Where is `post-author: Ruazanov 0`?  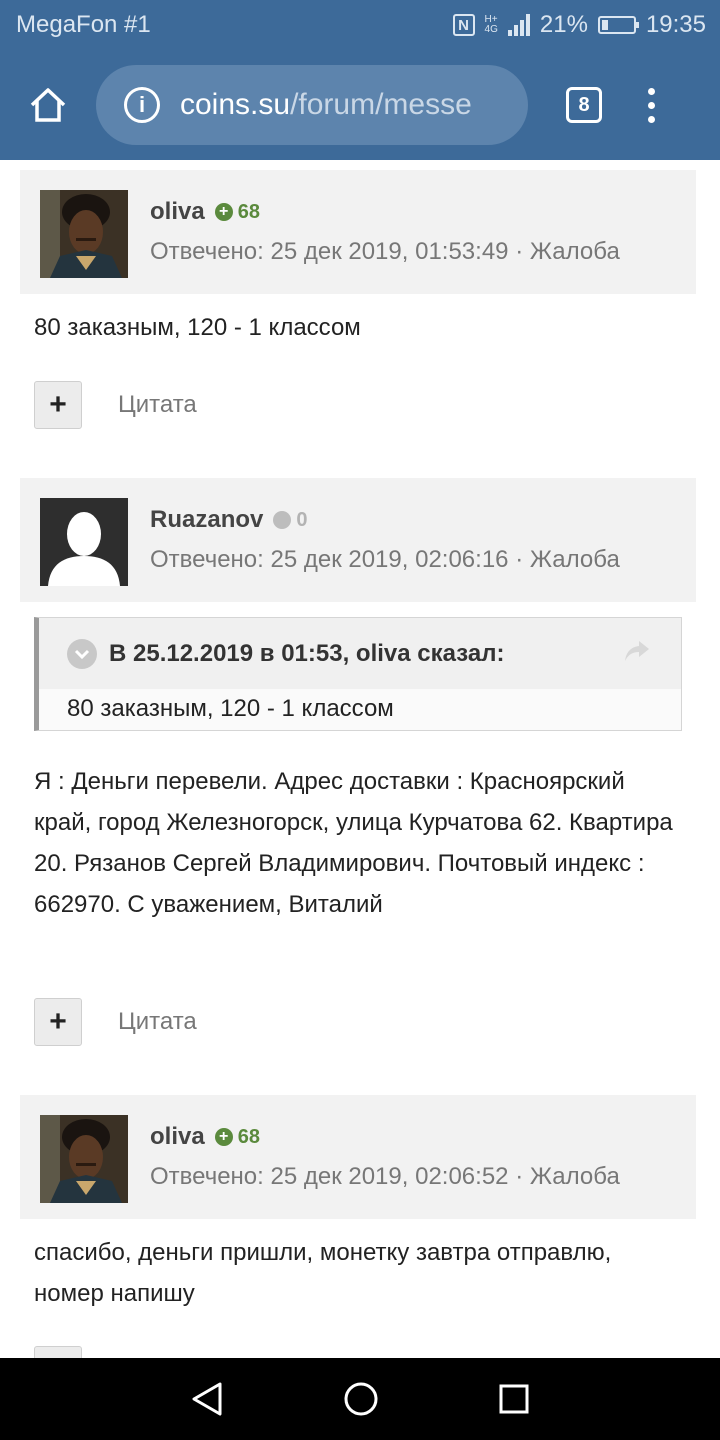
post-author: Ruazanov 0 is located at coordinates (228, 520).